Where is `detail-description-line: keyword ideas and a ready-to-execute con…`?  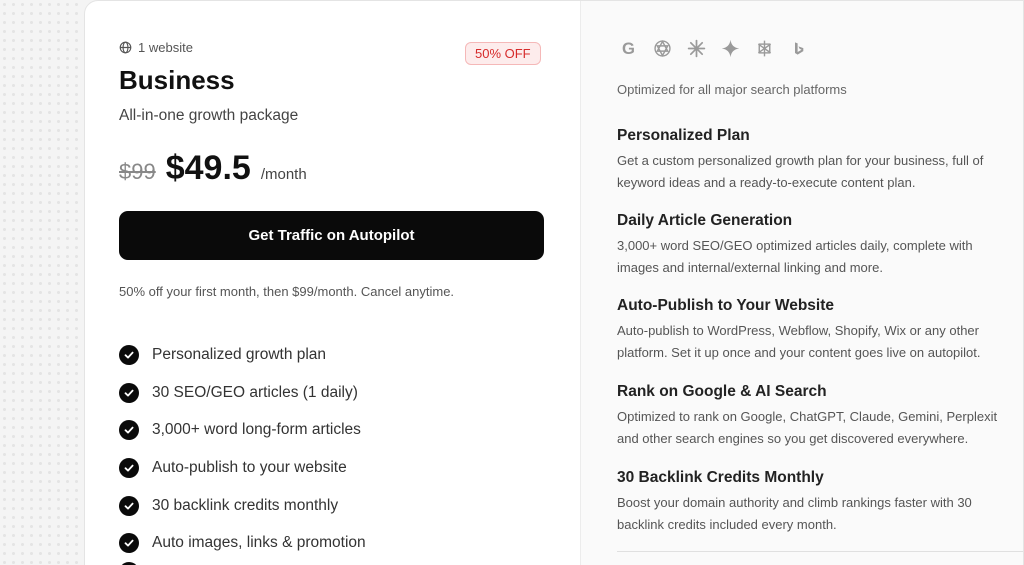 detail-description-line: keyword ideas and a ready-to-execute con… is located at coordinates (766, 182).